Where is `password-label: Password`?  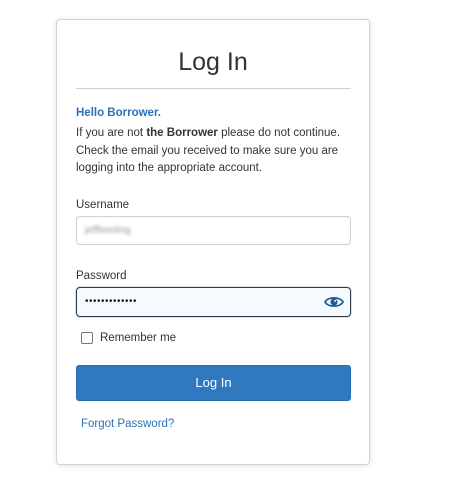
password-label: Password is located at coordinates (101, 276).